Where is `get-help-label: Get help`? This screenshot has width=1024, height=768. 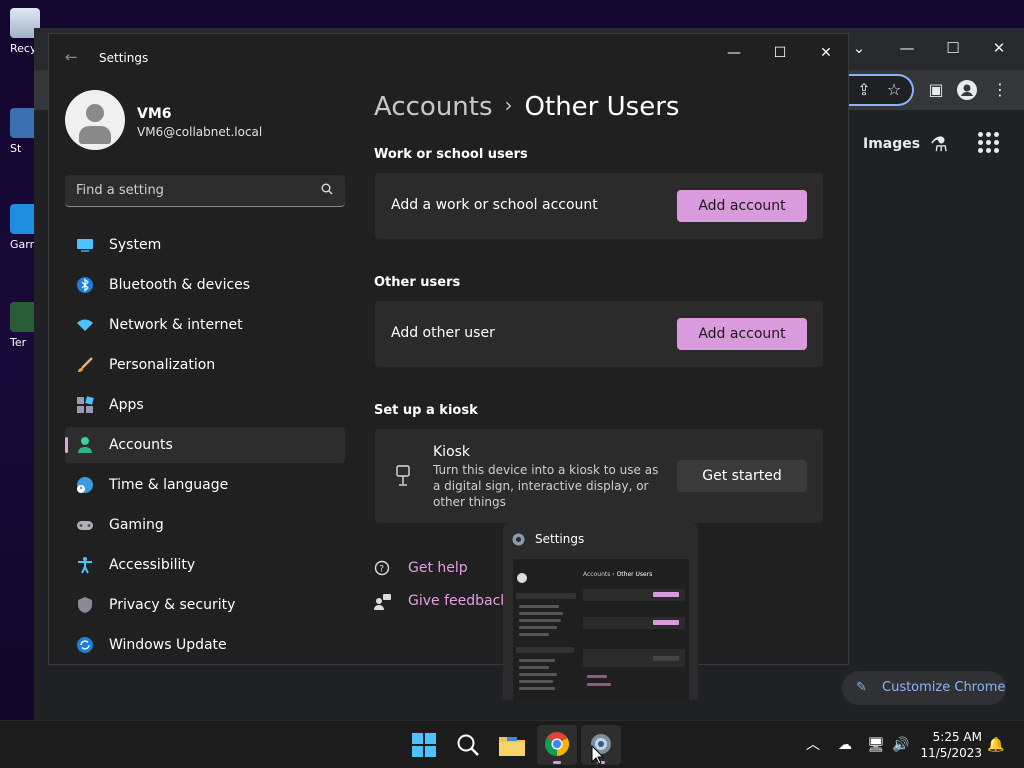 get-help-label: Get help is located at coordinates (438, 568).